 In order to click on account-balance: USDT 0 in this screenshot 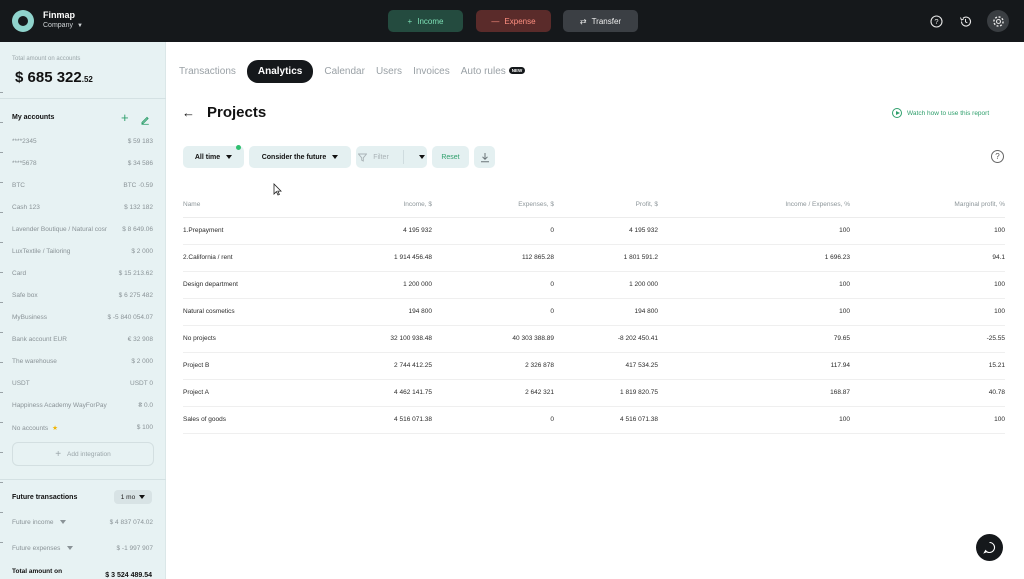, I will do `click(141, 383)`.